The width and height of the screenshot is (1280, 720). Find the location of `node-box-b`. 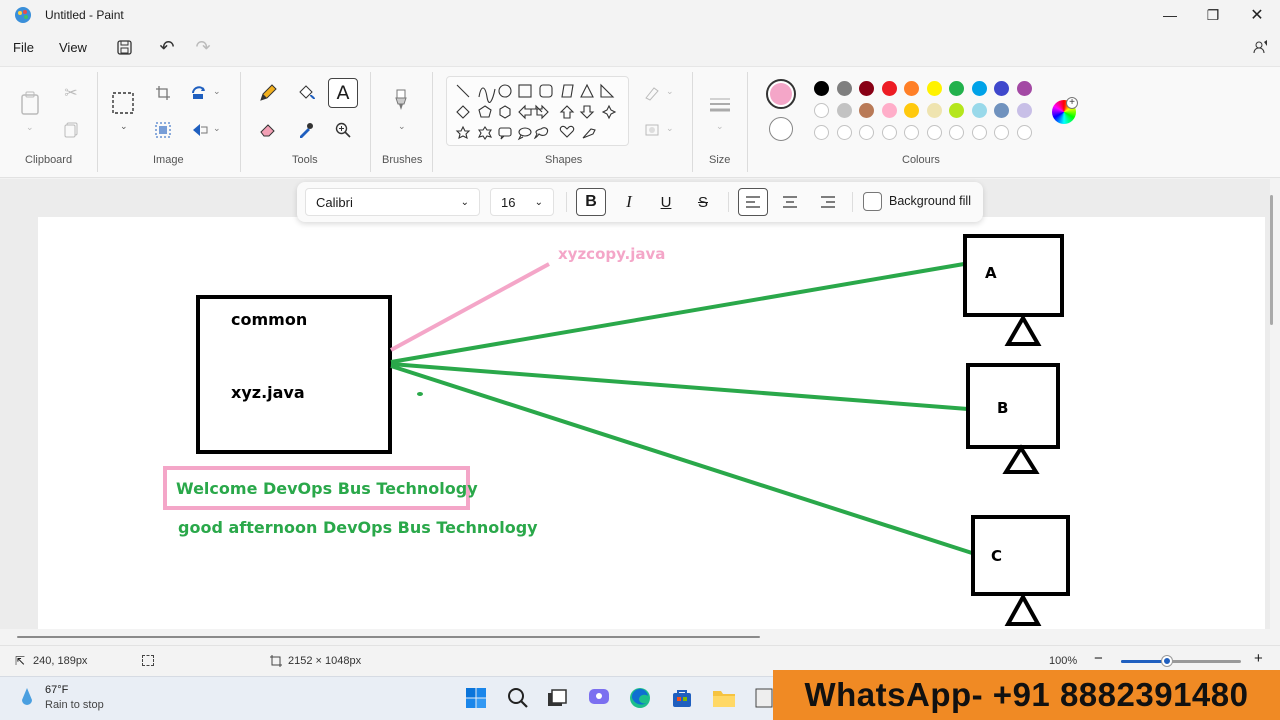

node-box-b is located at coordinates (1013, 406).